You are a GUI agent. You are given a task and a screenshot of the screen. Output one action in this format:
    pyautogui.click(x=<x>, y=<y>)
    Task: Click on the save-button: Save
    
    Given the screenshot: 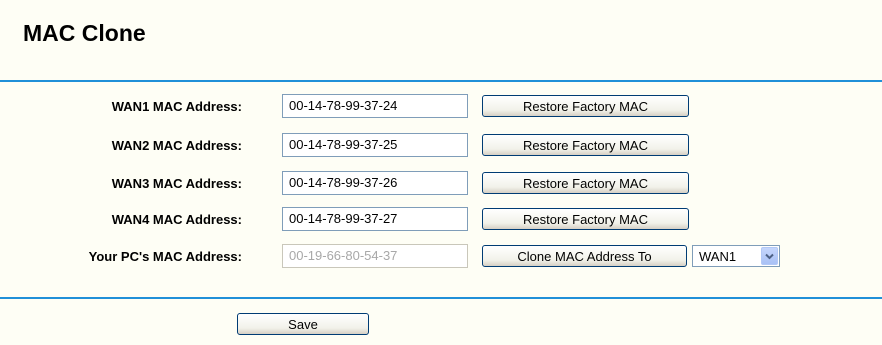 What is the action you would take?
    pyautogui.click(x=303, y=324)
    